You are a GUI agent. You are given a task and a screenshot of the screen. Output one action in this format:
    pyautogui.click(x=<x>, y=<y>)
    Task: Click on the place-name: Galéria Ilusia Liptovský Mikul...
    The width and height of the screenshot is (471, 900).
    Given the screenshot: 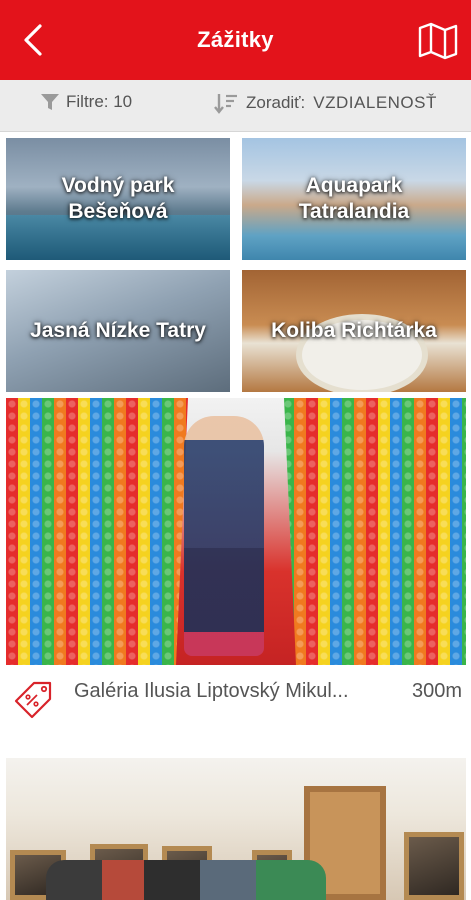 What is the action you would take?
    pyautogui.click(x=211, y=691)
    